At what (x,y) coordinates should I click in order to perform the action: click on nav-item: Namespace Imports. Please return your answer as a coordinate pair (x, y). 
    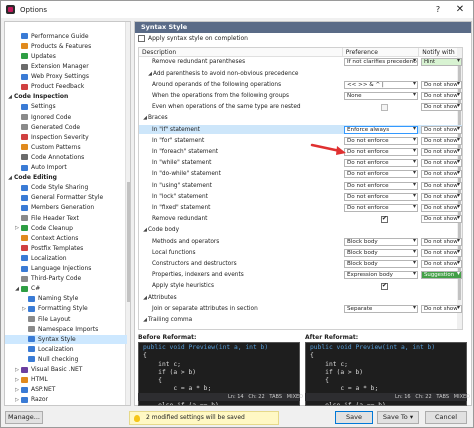
    Looking at the image, I should click on (66, 329).